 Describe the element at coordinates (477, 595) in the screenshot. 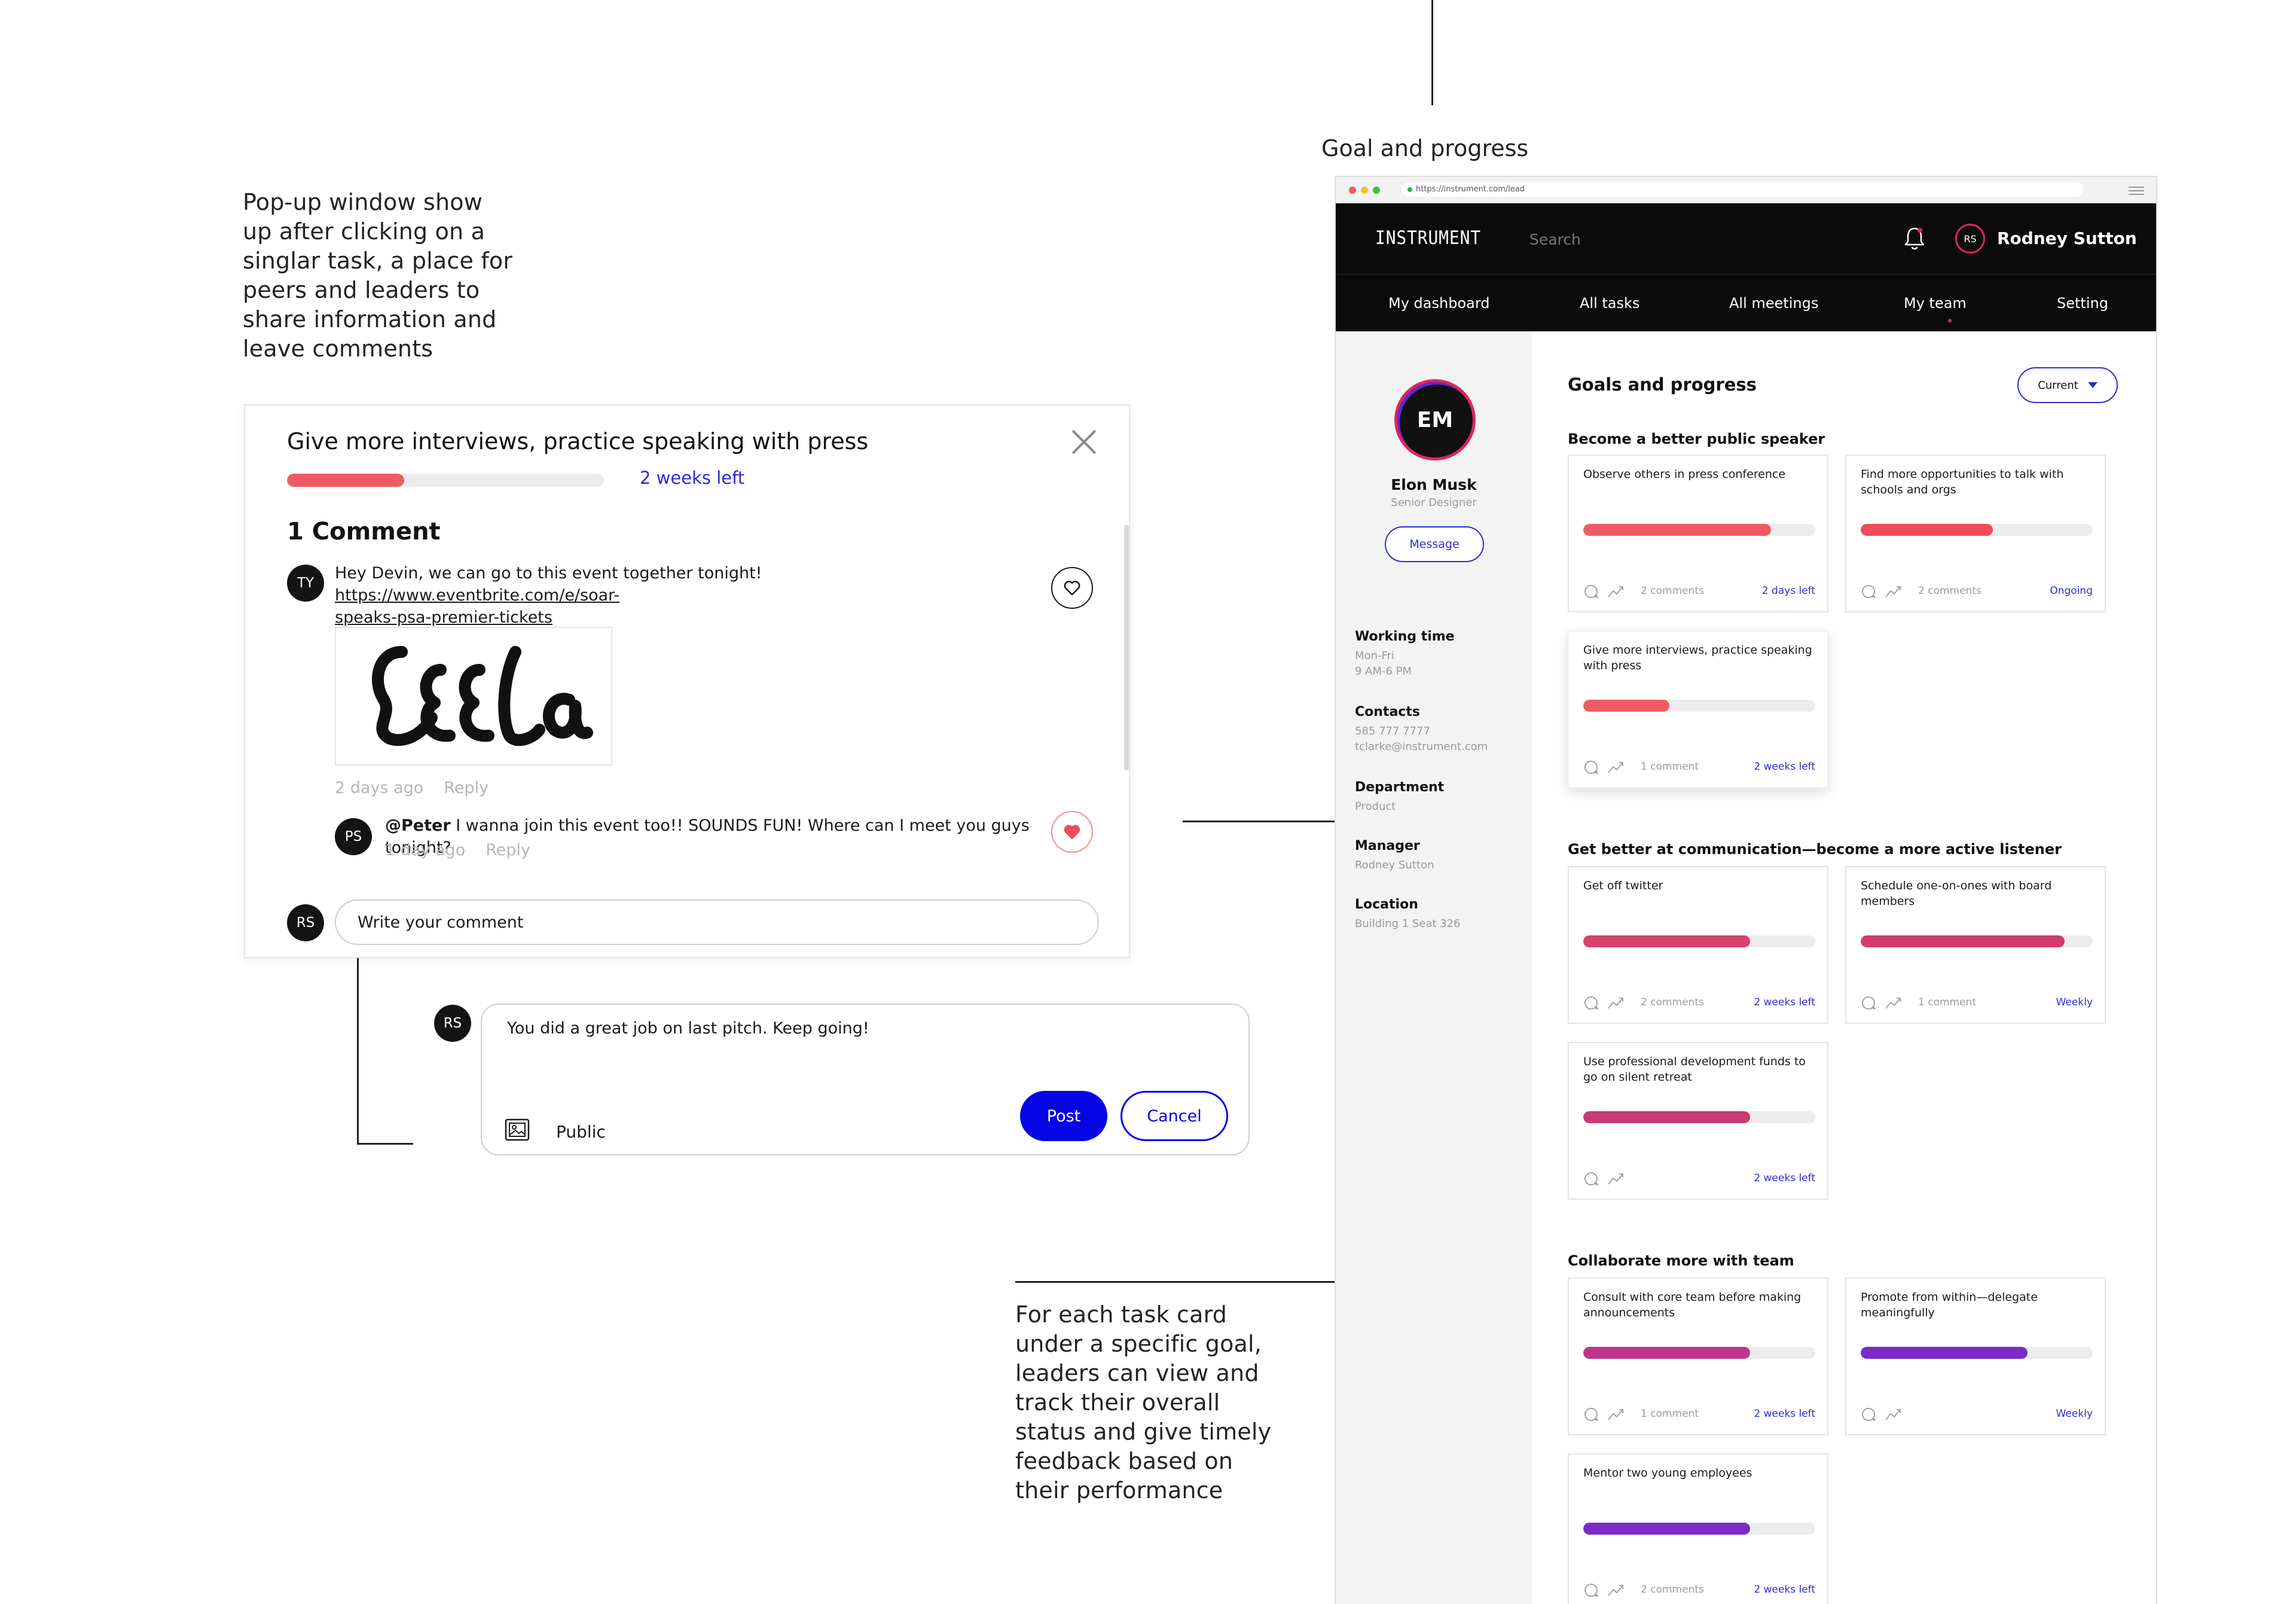

I see `comment-link: https://www.eventbrite.com/e/soar-` at that location.